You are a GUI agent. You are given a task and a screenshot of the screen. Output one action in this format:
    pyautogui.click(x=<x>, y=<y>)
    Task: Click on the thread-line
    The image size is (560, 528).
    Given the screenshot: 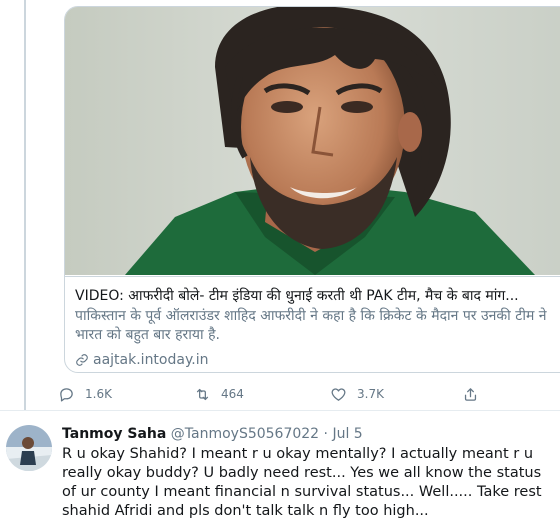 What is the action you would take?
    pyautogui.click(x=25, y=205)
    